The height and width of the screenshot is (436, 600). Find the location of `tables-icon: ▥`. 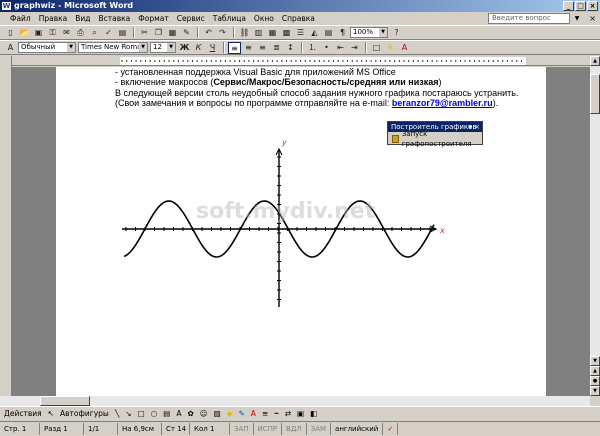

tables-icon: ▥ is located at coordinates (258, 33).